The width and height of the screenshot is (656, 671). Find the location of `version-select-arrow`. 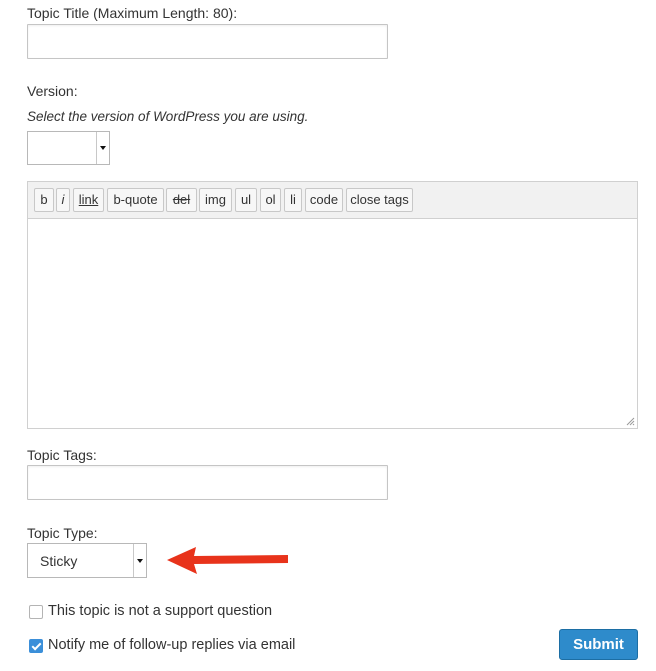

version-select-arrow is located at coordinates (102, 148).